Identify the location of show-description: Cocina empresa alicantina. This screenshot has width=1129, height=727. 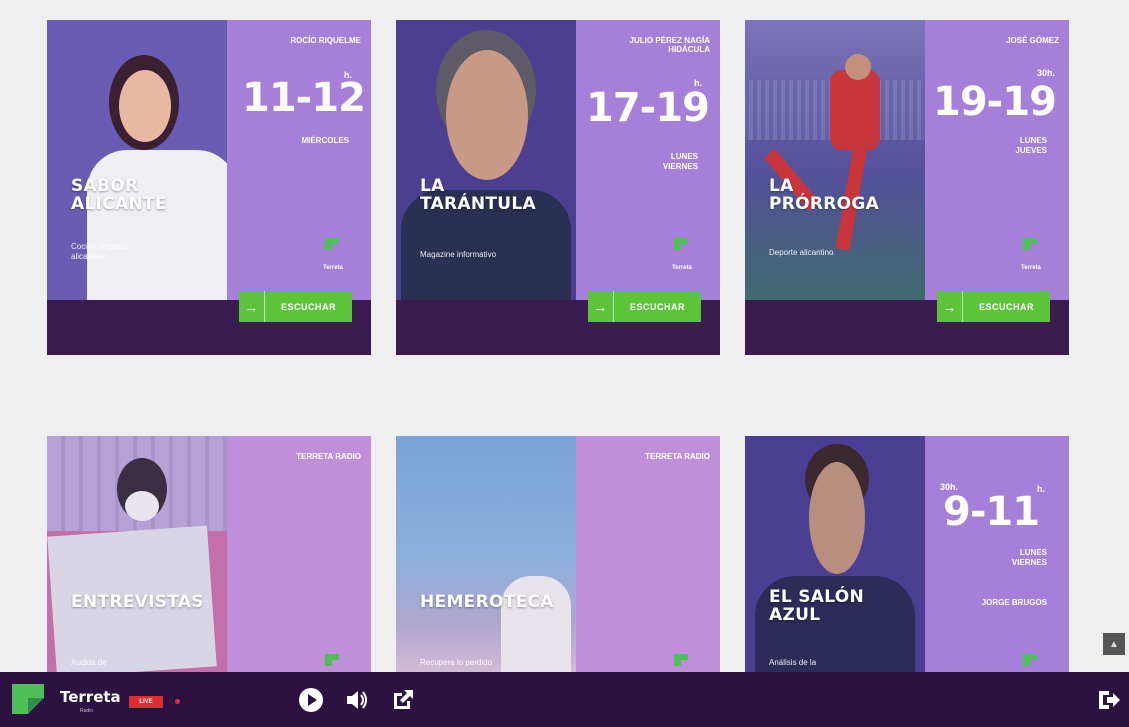
(100, 251).